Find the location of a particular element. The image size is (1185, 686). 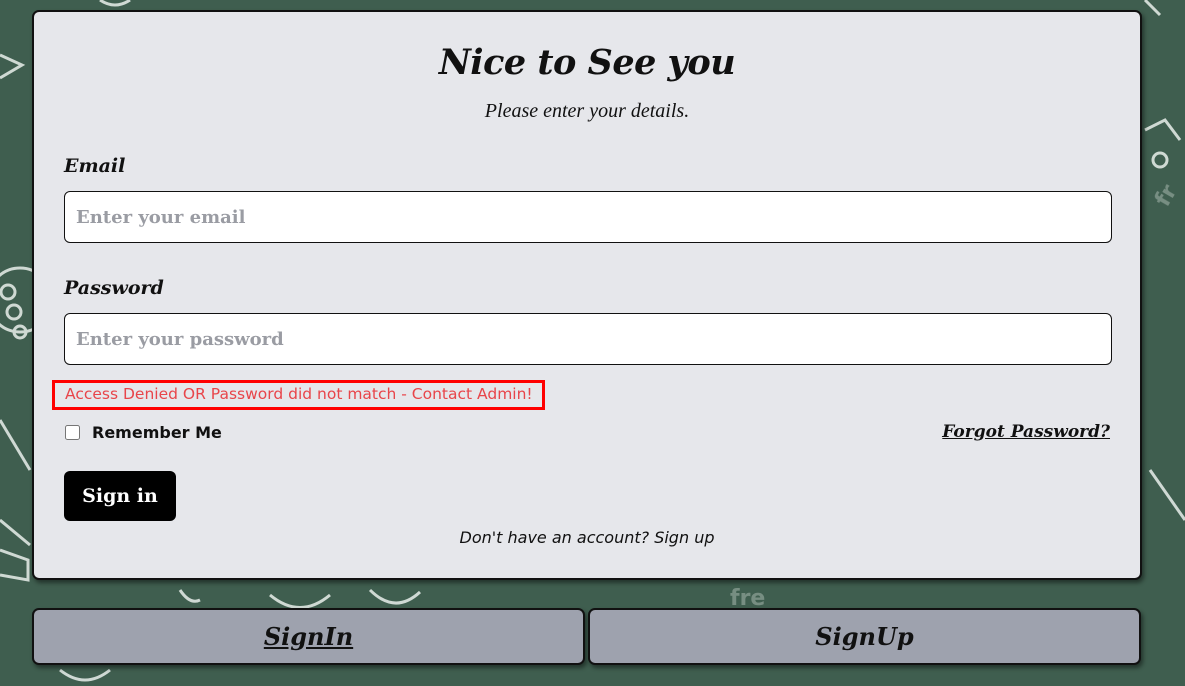

password-label: Password is located at coordinates (114, 288).